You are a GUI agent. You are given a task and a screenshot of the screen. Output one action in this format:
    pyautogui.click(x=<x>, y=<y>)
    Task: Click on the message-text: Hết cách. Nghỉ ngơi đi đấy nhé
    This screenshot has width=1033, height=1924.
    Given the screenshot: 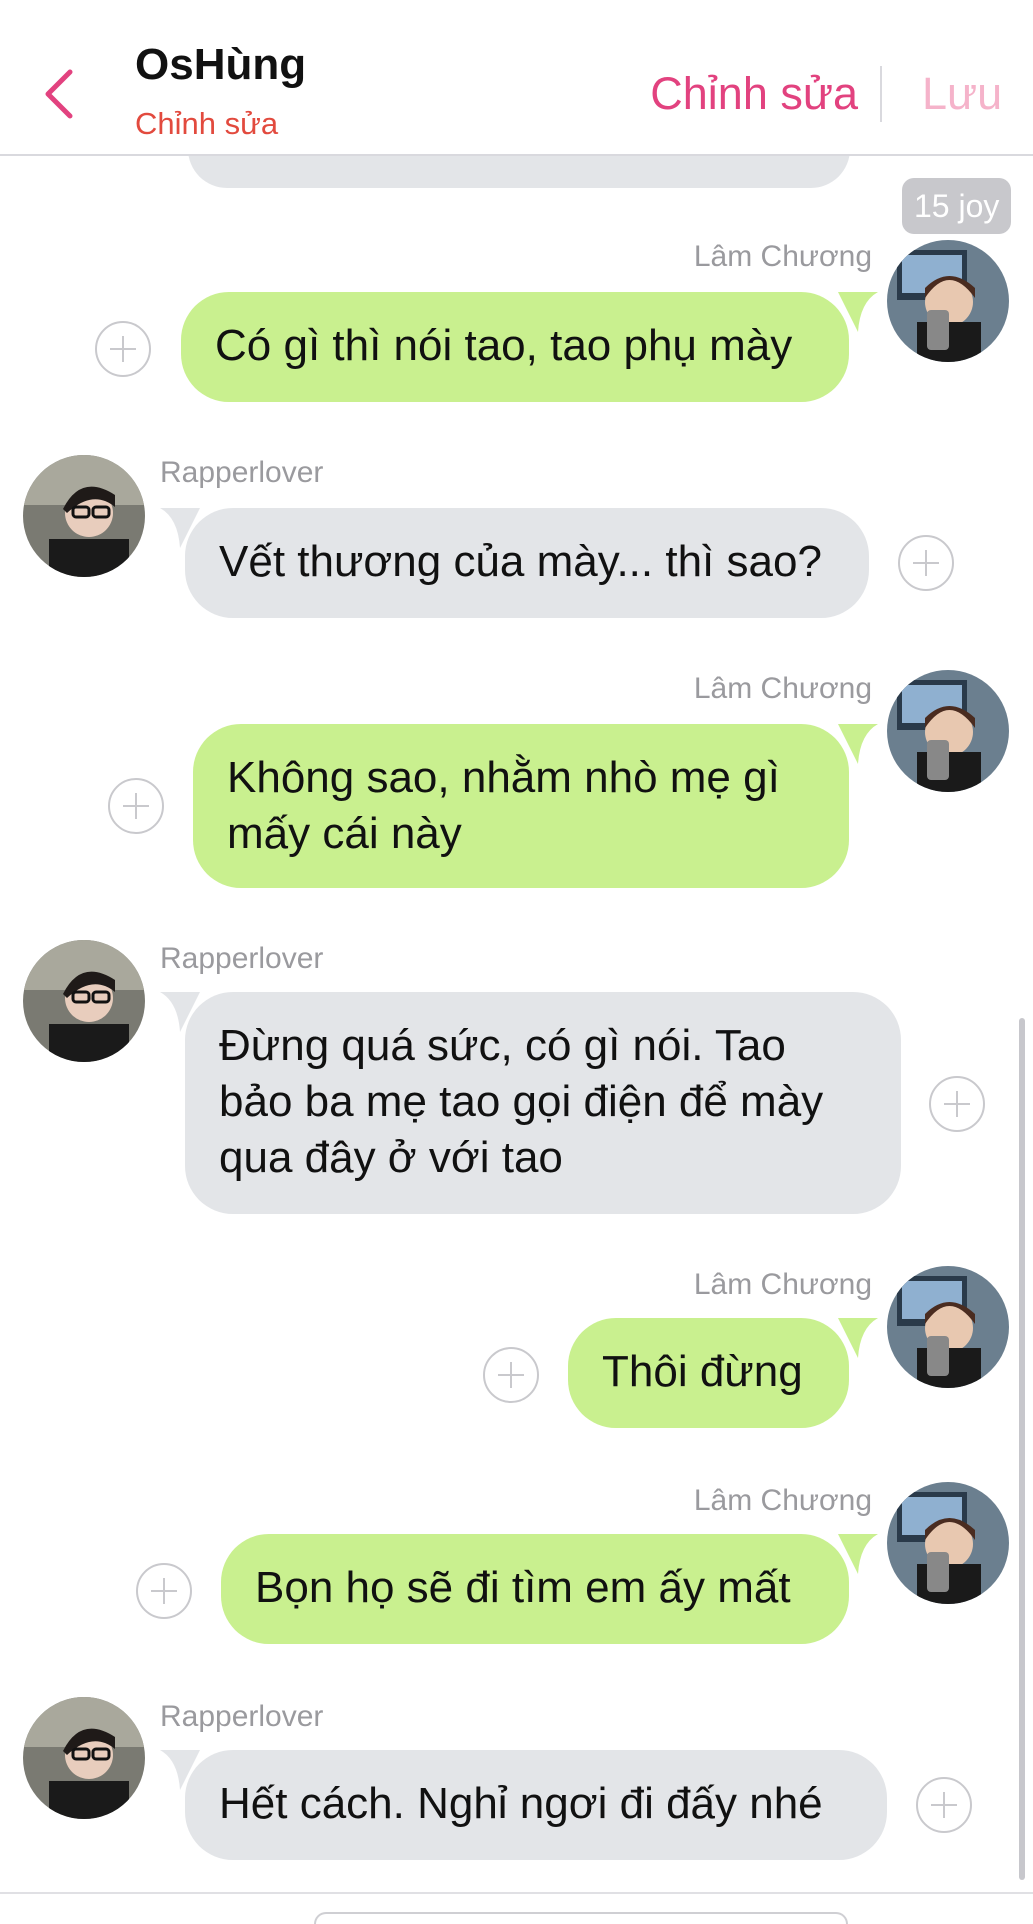 What is the action you would take?
    pyautogui.click(x=521, y=1803)
    